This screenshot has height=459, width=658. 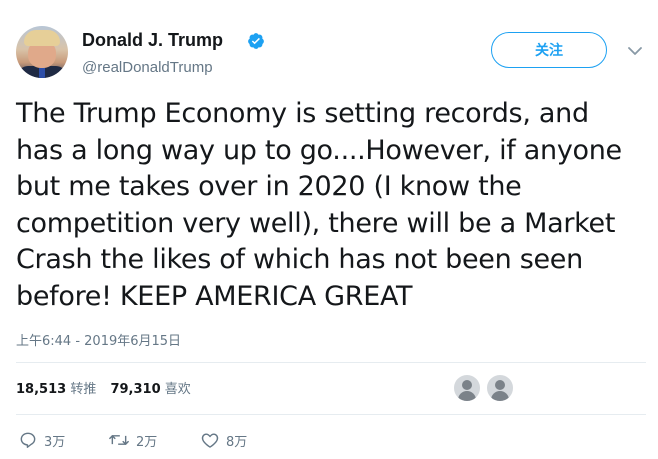 What do you see at coordinates (119, 440) in the screenshot?
I see `retweet-icon` at bounding box center [119, 440].